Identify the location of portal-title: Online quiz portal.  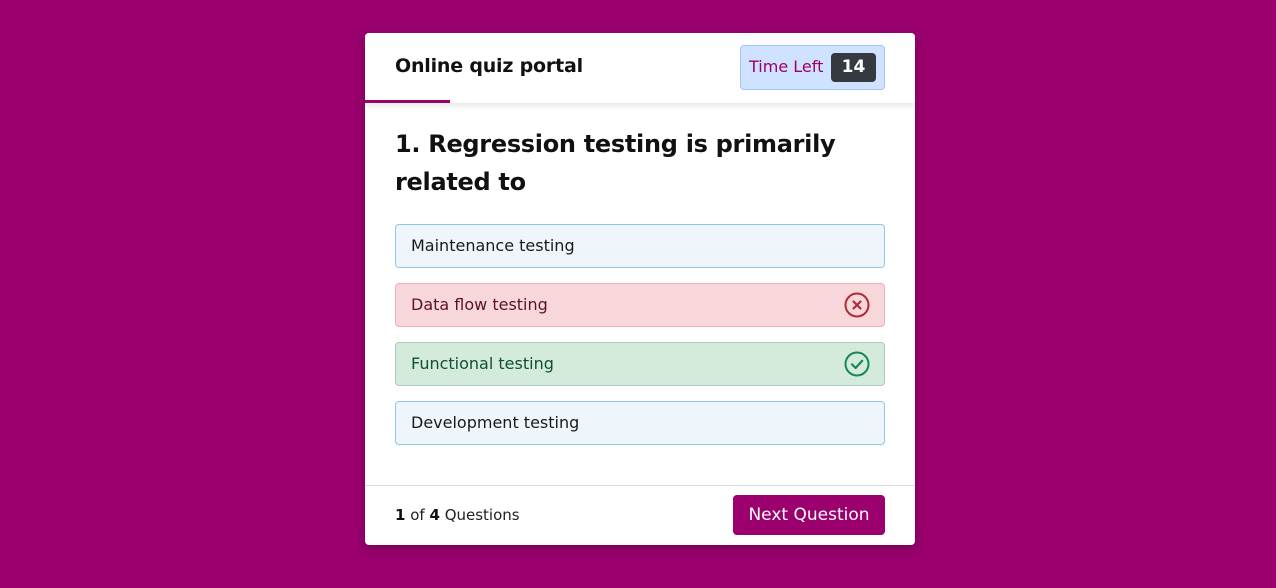
(489, 66).